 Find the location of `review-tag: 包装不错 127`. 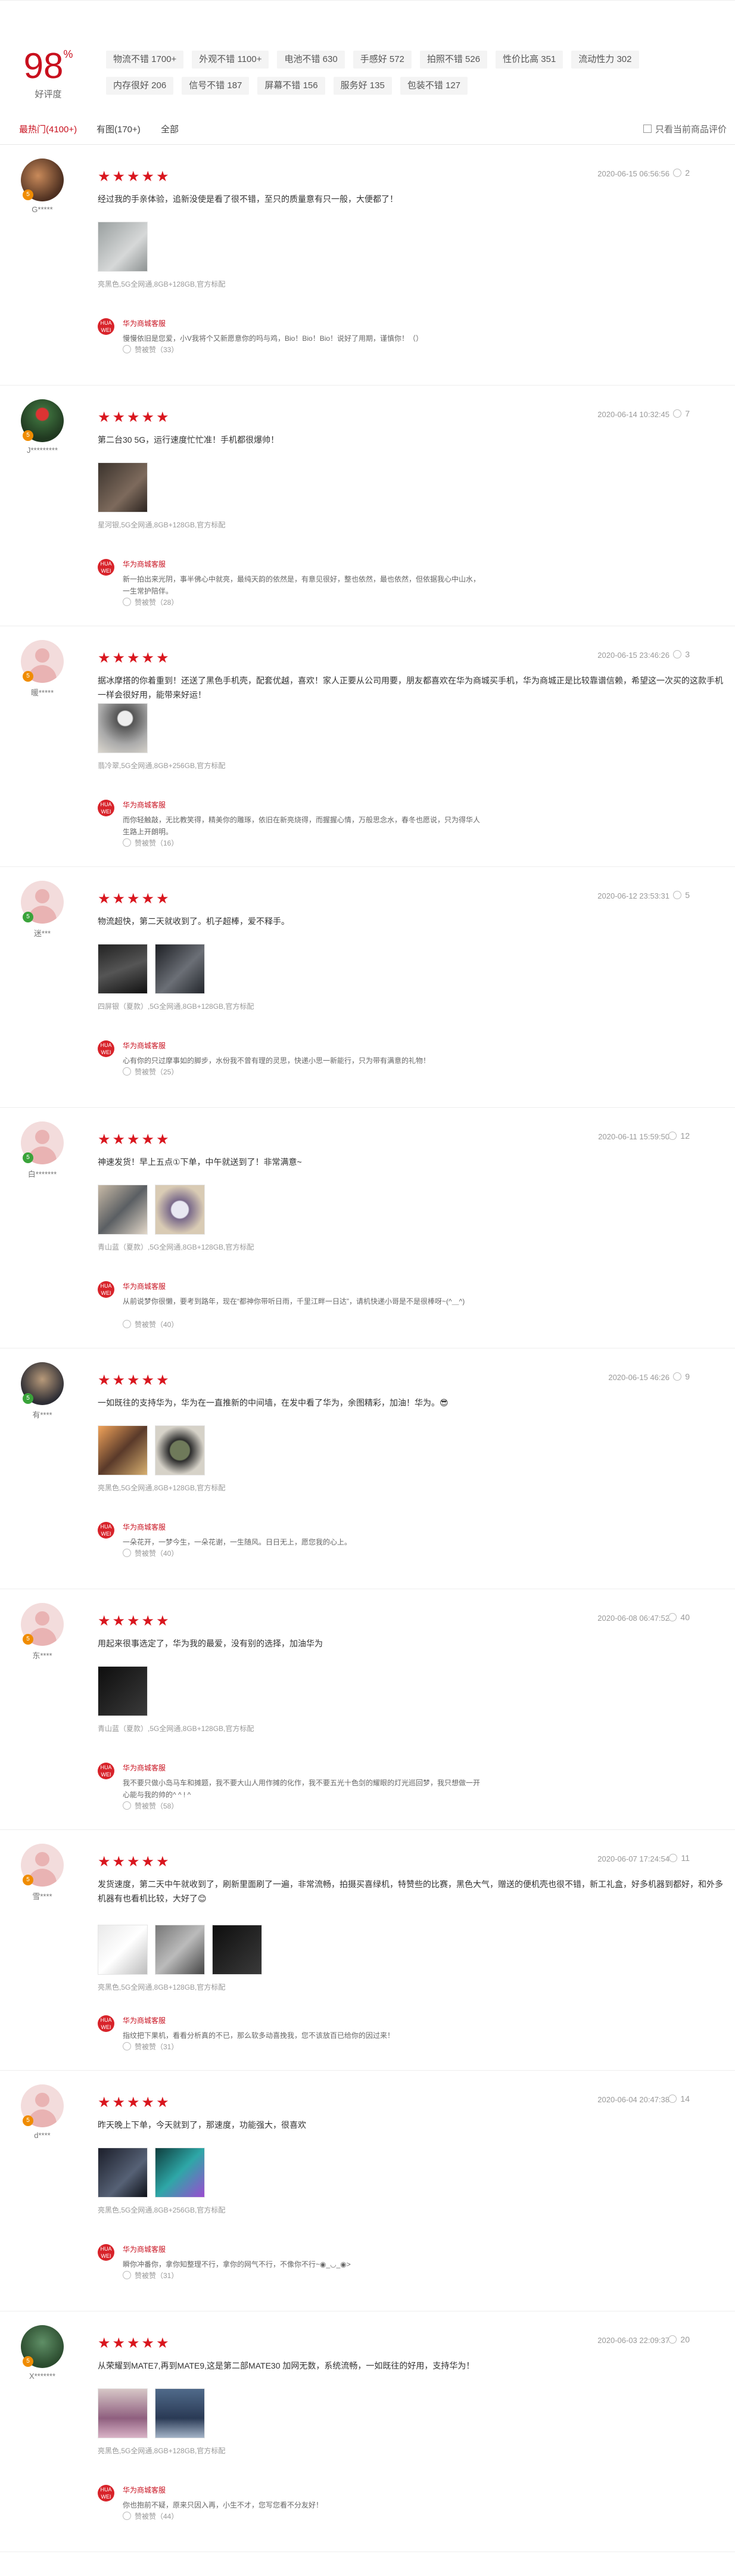

review-tag: 包装不错 127 is located at coordinates (434, 86).